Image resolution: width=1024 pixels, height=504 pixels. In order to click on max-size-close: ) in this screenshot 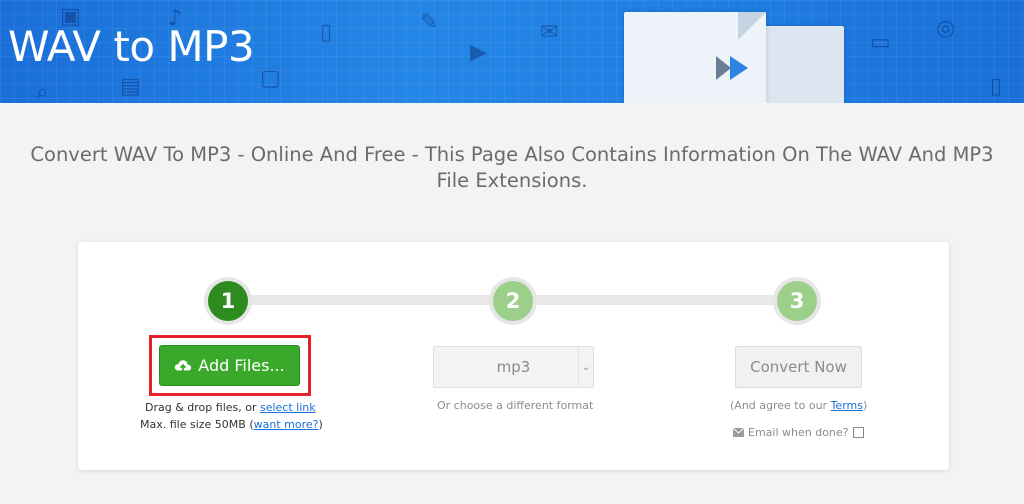, I will do `click(320, 424)`.